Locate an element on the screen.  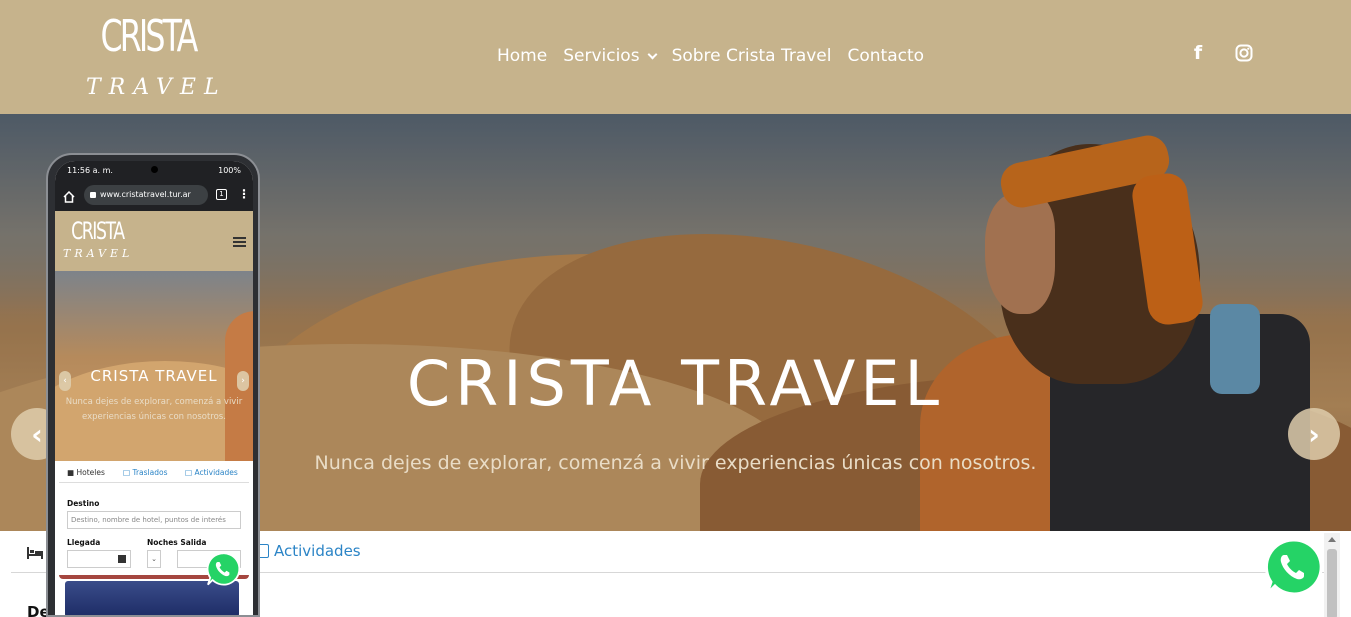
whatsapp-icon is located at coordinates (1293, 567).